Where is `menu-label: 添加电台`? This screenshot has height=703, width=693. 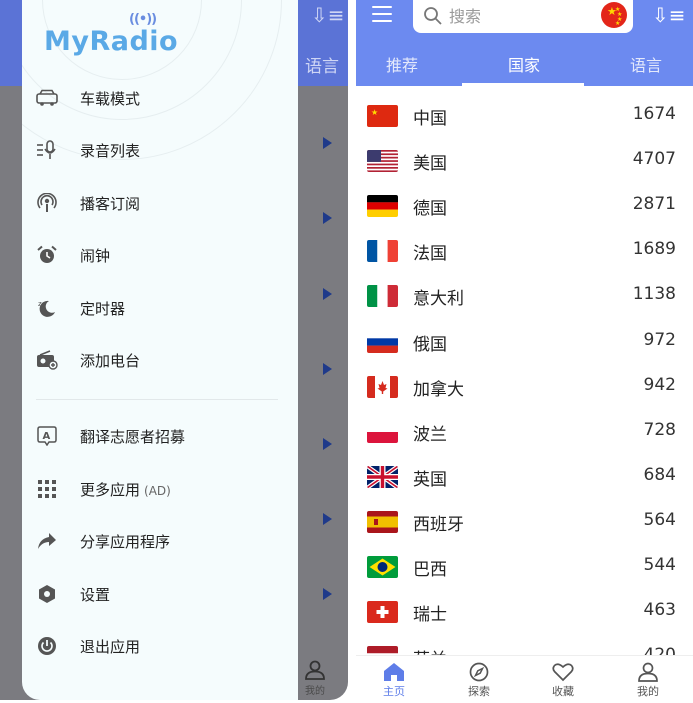
menu-label: 添加电台 is located at coordinates (110, 360).